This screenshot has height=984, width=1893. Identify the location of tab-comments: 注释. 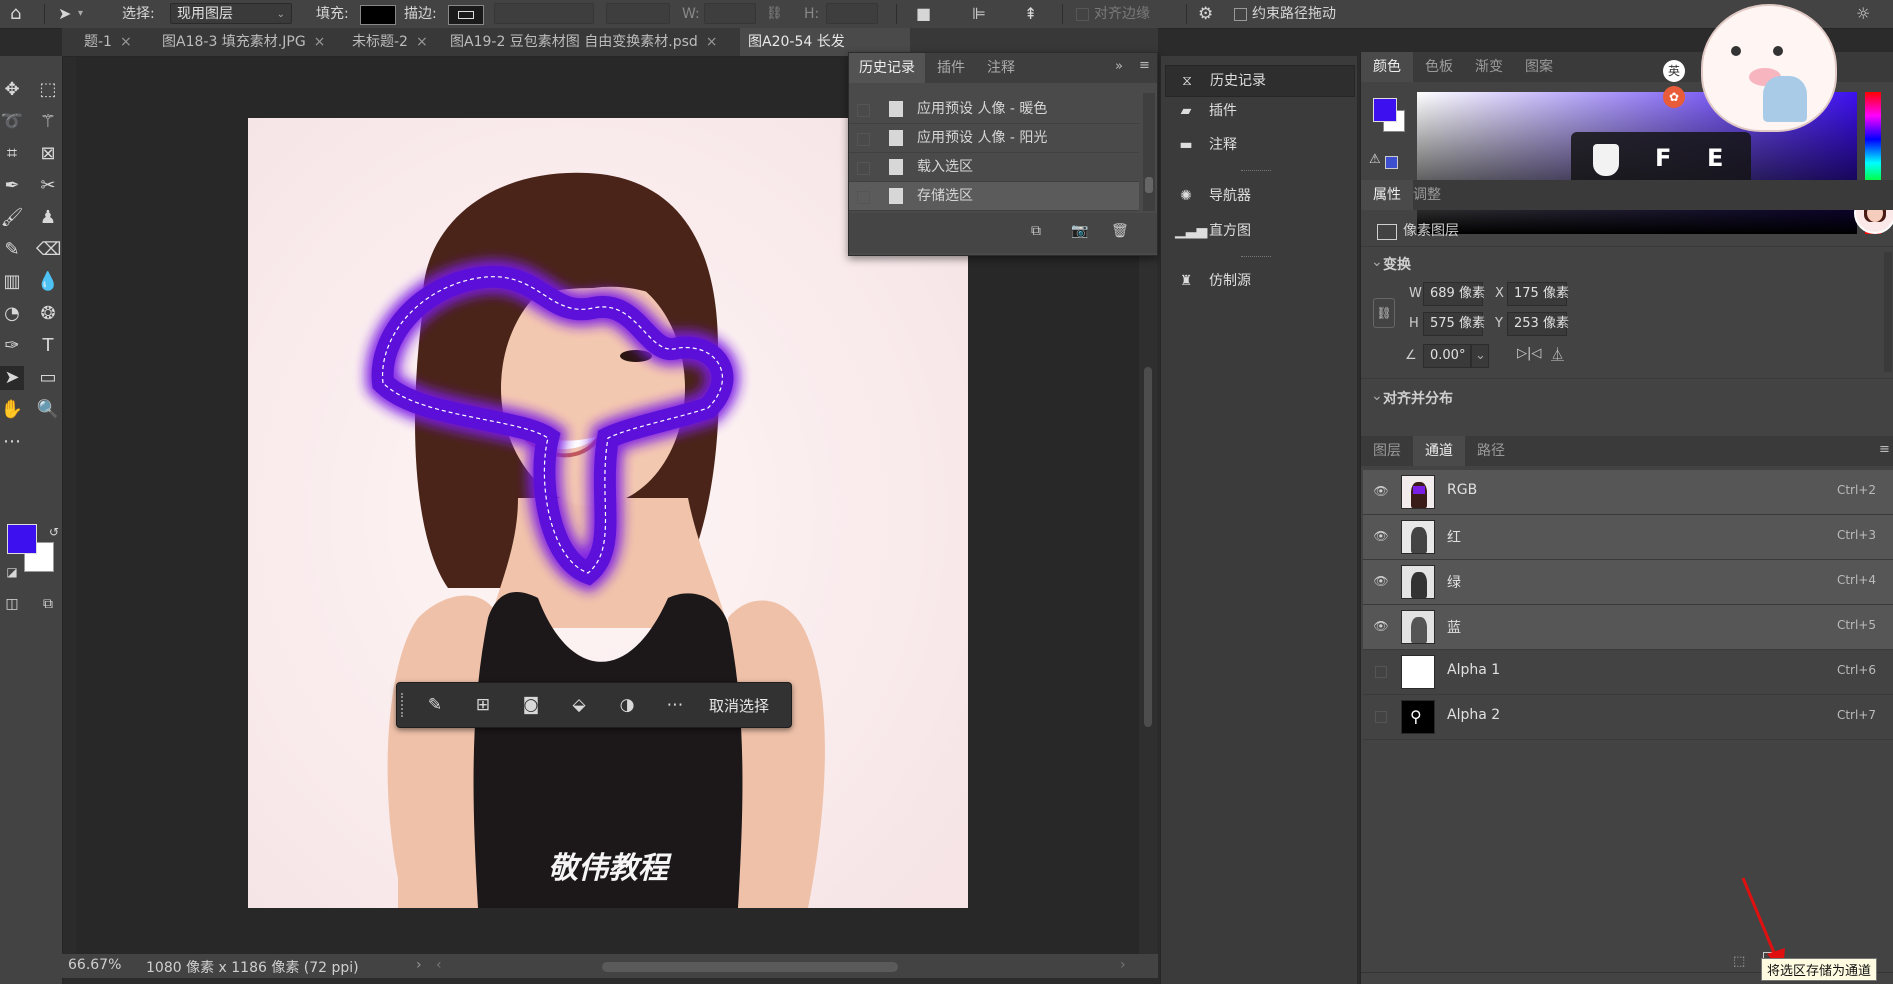
(1001, 68).